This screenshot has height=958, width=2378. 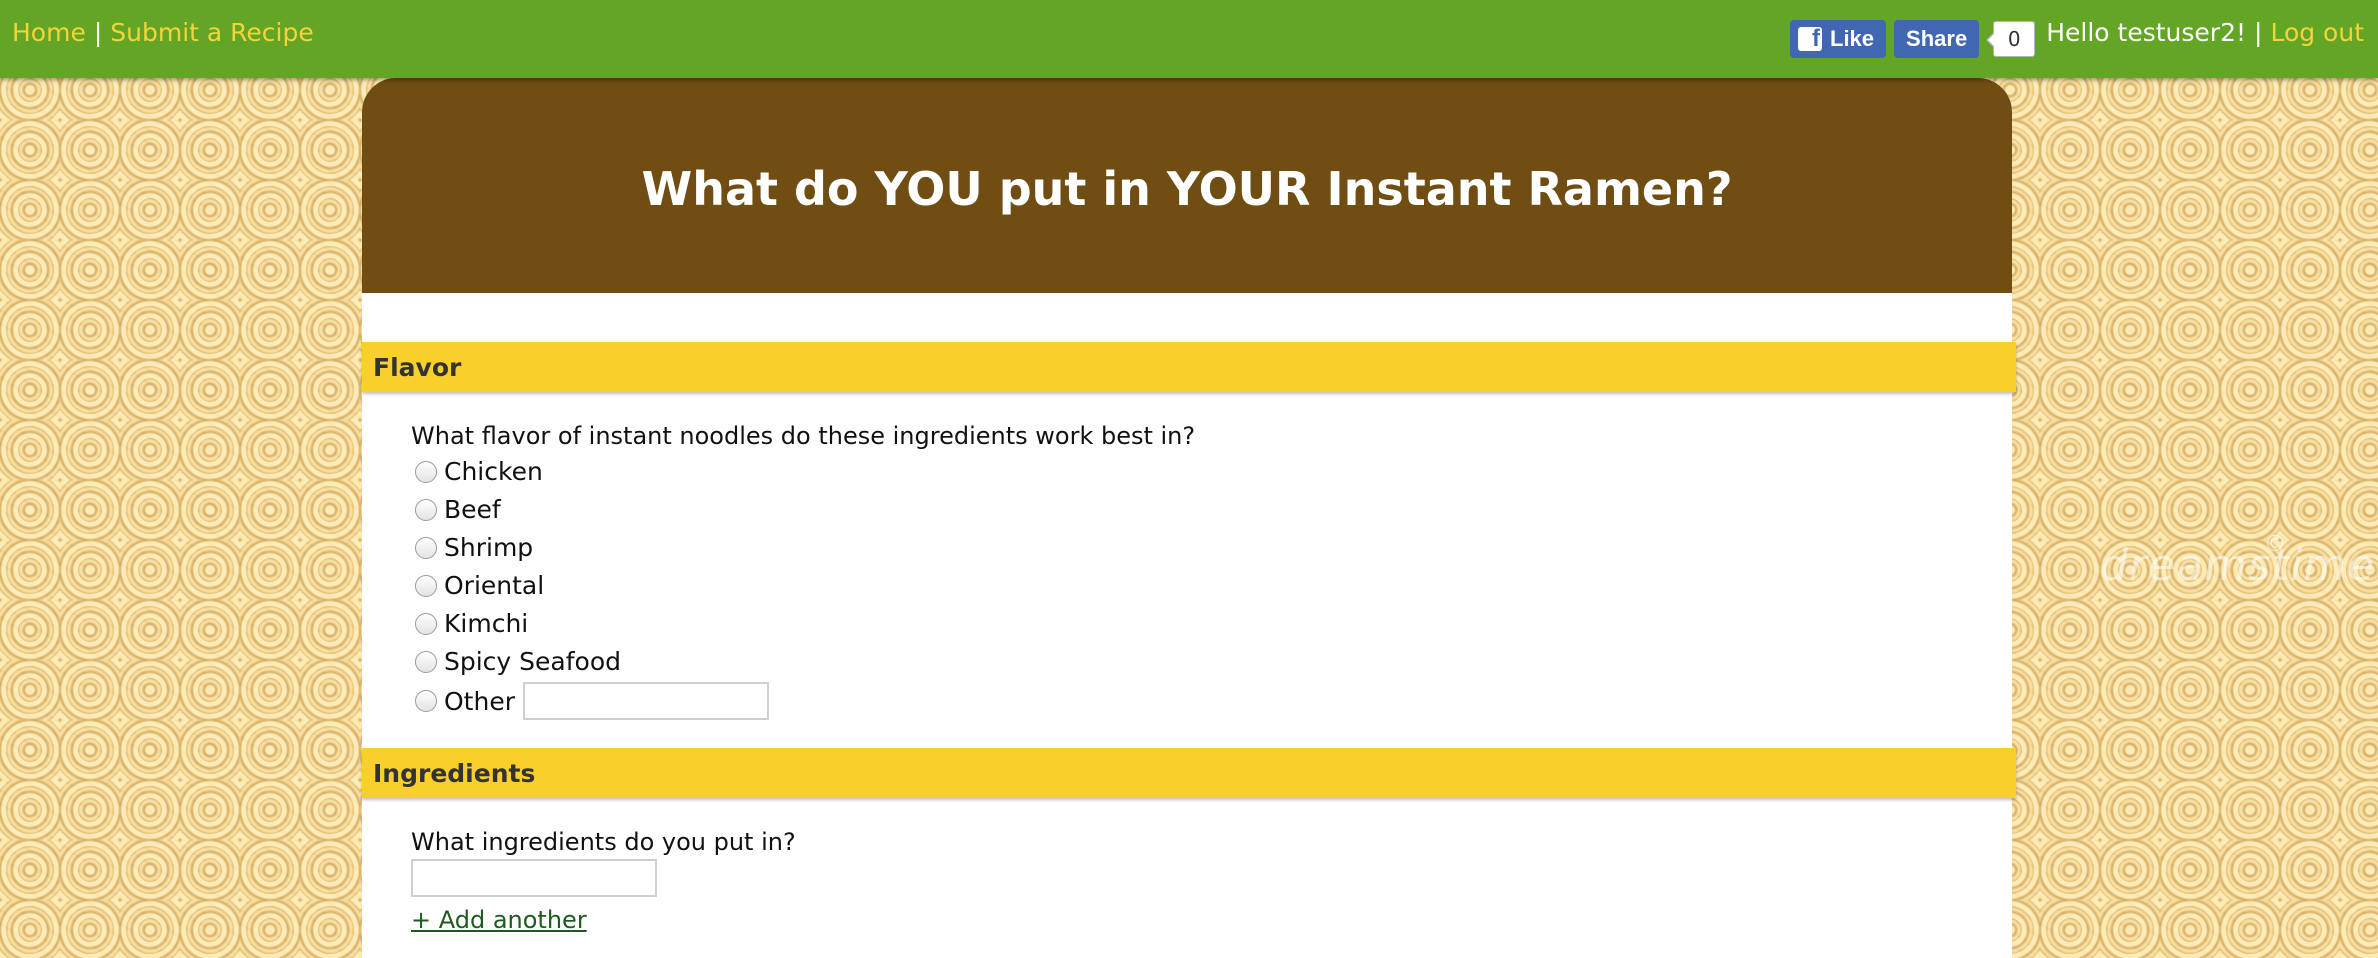 What do you see at coordinates (1810, 39) in the screenshot?
I see `facebook-icon: f` at bounding box center [1810, 39].